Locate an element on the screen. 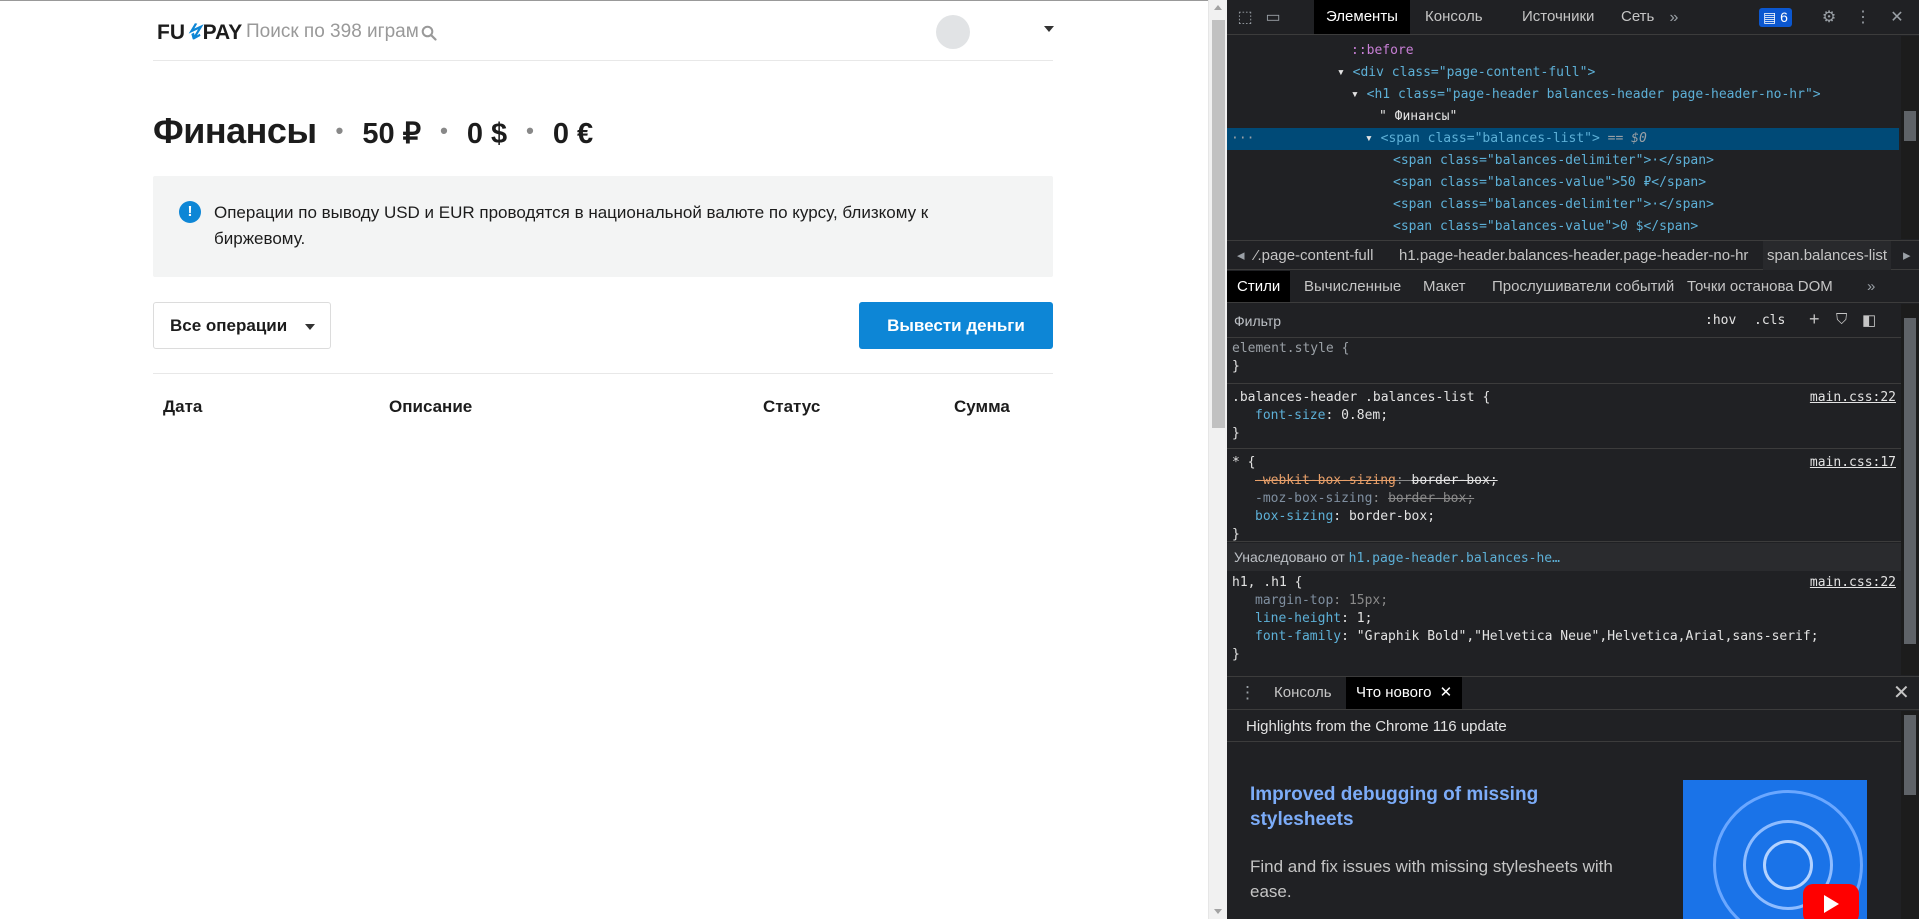 This screenshot has width=1919, height=919. span-tag: <span class="balances-list"> is located at coordinates (1490, 138).